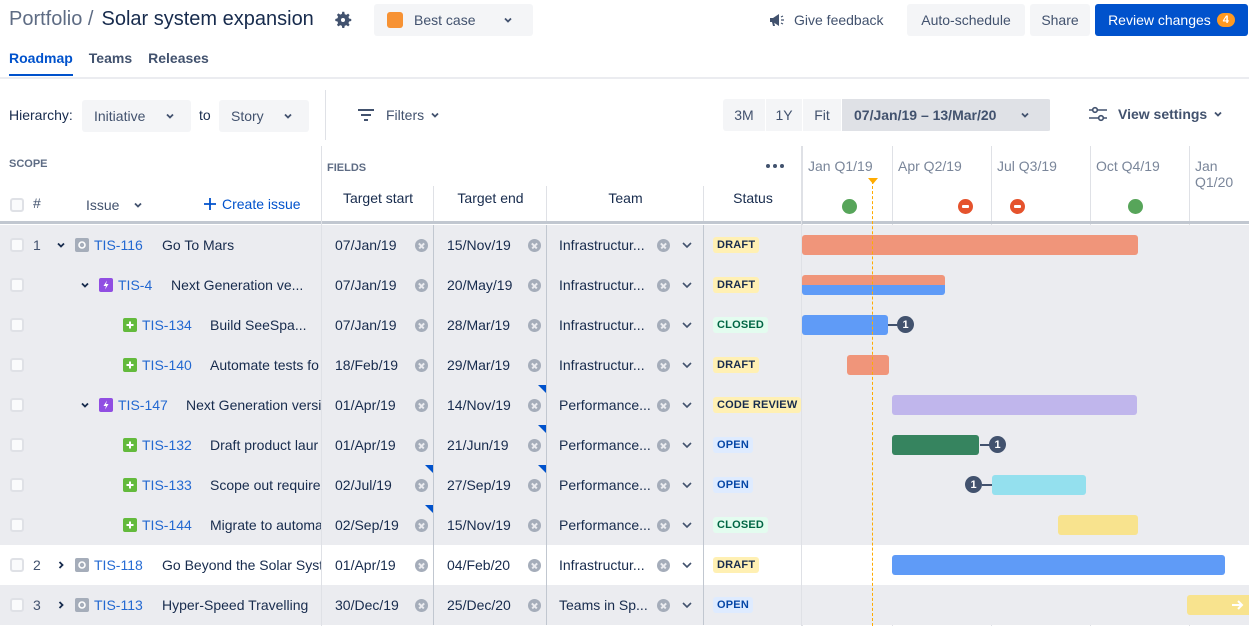 The height and width of the screenshot is (626, 1249). I want to click on target-end-value: 04/Feb/20, so click(478, 565).